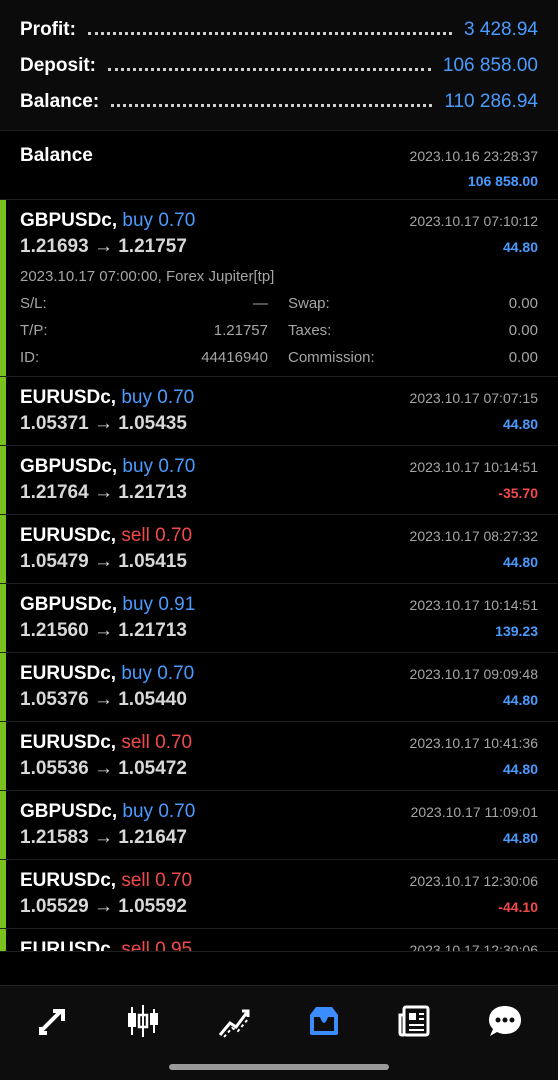 This screenshot has height=1080, width=558. Describe the element at coordinates (157, 945) in the screenshot. I see `trade-side: sell 0.95` at that location.